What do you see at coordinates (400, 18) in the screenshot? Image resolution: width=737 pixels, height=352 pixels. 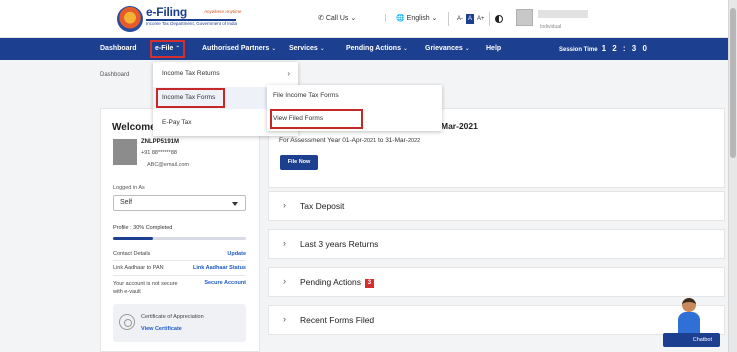 I see `globe-icon: 🌐` at bounding box center [400, 18].